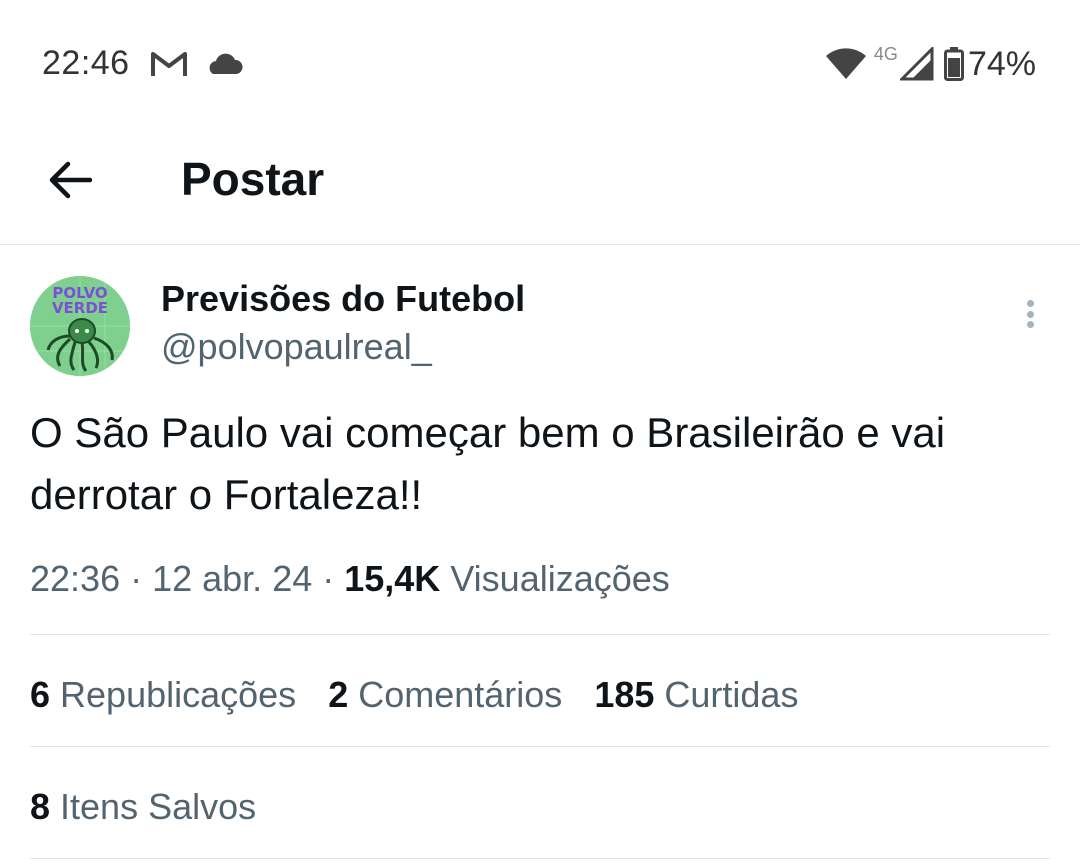 The image size is (1080, 868). What do you see at coordinates (540, 60) in the screenshot?
I see `status-bar: 22:46 4G 74%` at bounding box center [540, 60].